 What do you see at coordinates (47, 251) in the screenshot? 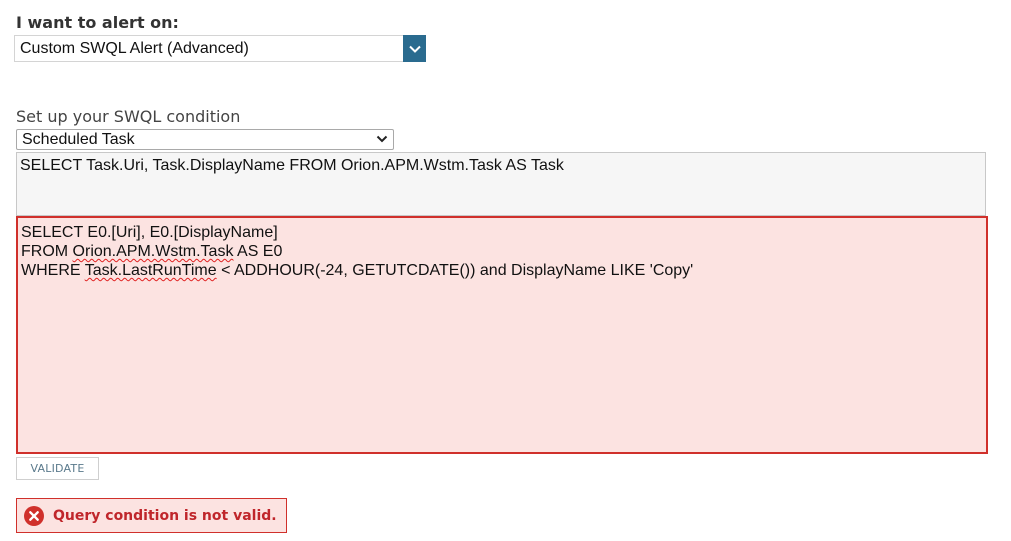
I see `query-text: FROM` at bounding box center [47, 251].